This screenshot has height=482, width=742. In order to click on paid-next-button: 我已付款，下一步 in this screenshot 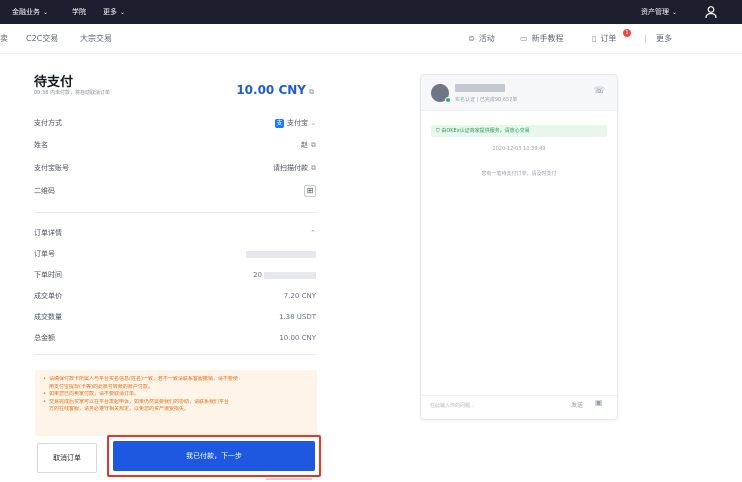, I will do `click(214, 456)`.